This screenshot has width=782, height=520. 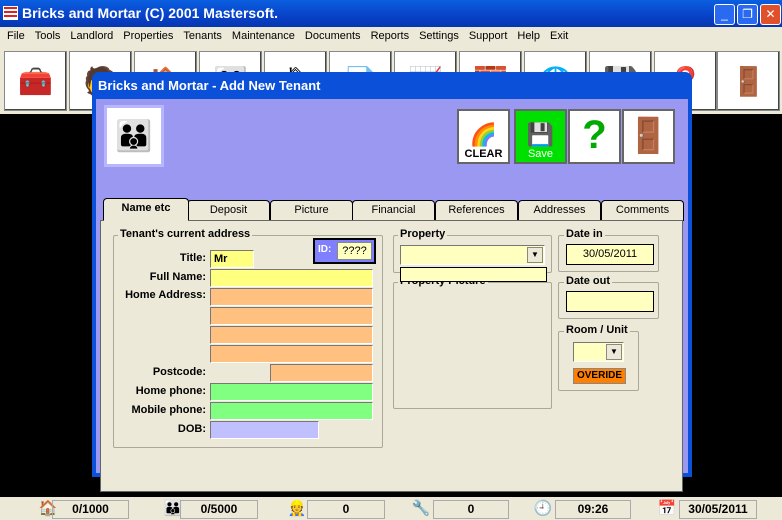 I want to click on menu-tenants: Tenants, so click(x=202, y=36).